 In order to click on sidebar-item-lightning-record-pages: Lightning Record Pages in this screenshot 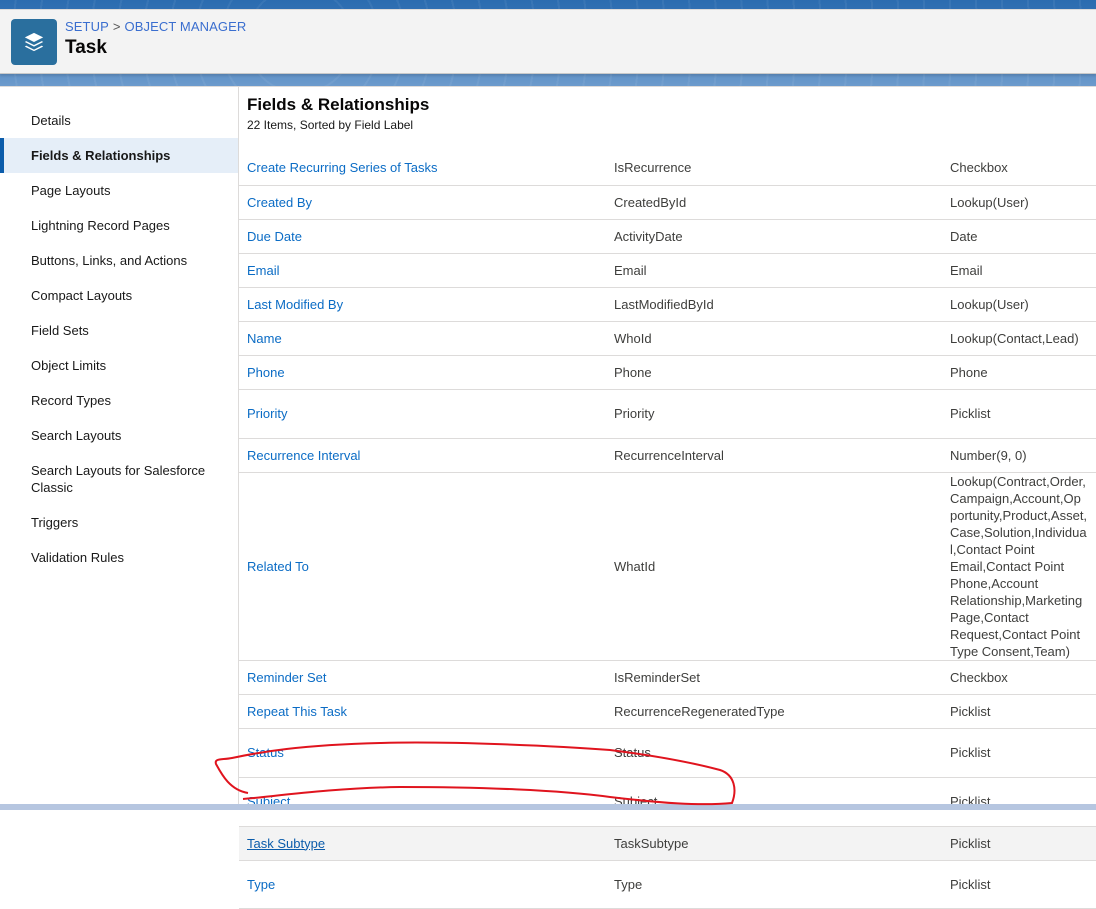, I will do `click(119, 225)`.